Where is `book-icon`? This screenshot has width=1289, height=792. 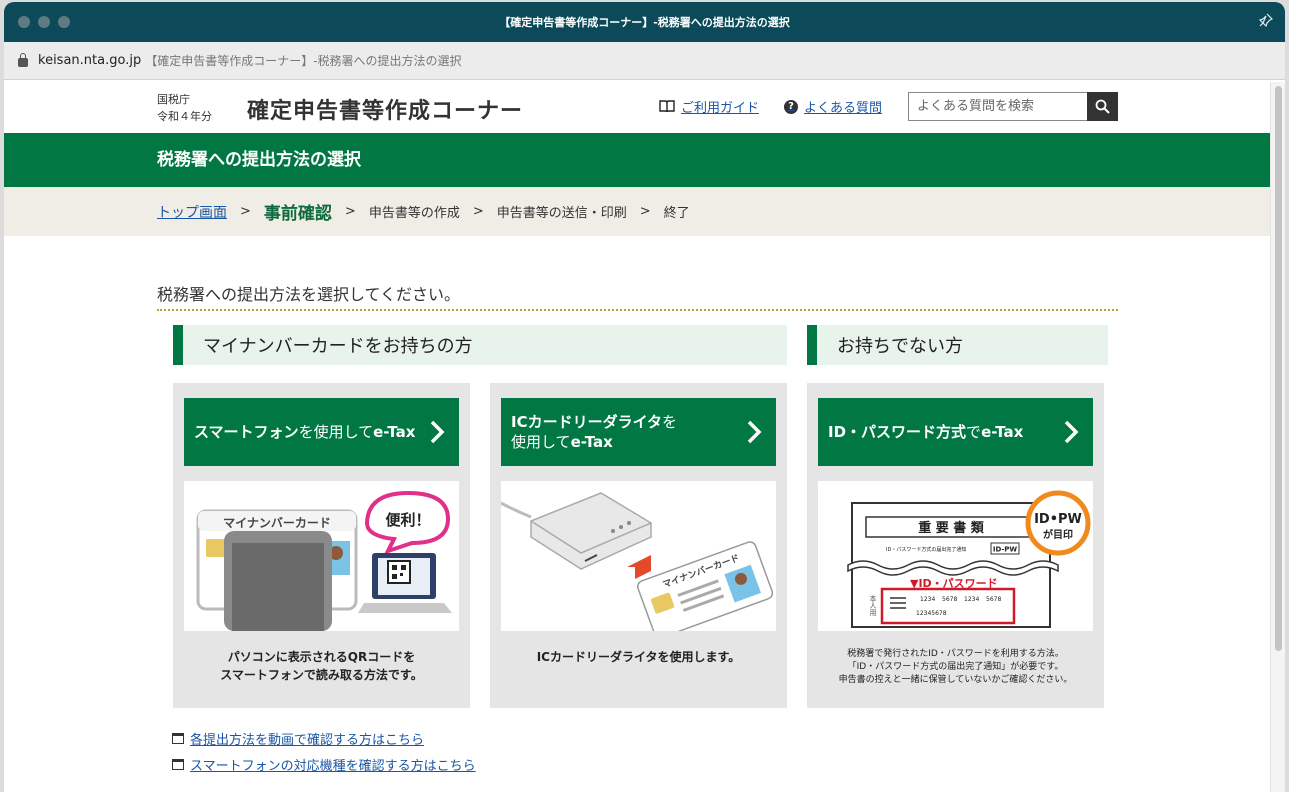
book-icon is located at coordinates (667, 106).